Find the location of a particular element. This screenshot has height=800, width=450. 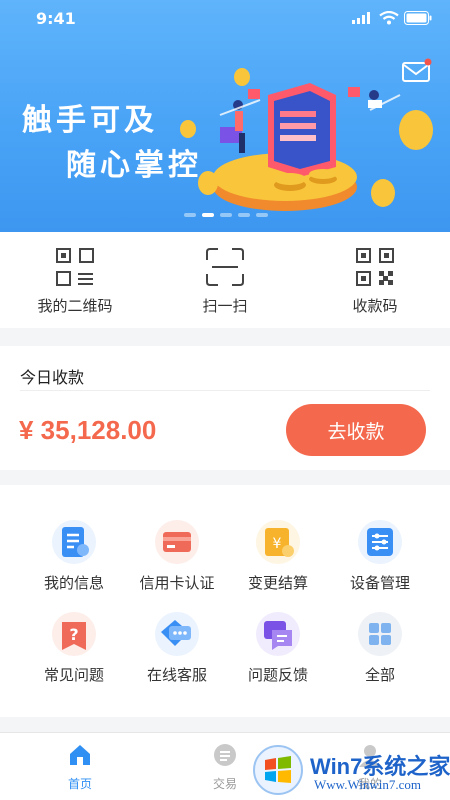

feedback-icon is located at coordinates (278, 634).